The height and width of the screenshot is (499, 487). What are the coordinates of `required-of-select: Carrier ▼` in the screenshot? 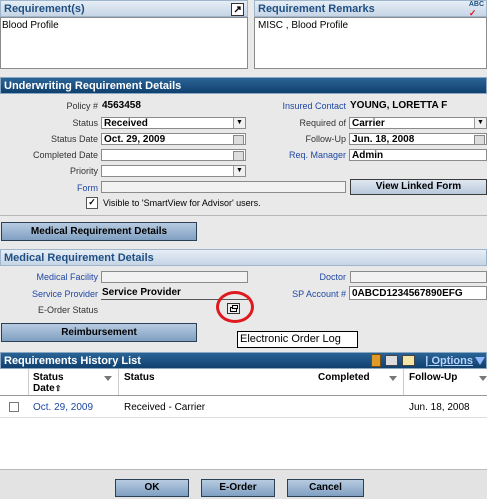 It's located at (418, 123).